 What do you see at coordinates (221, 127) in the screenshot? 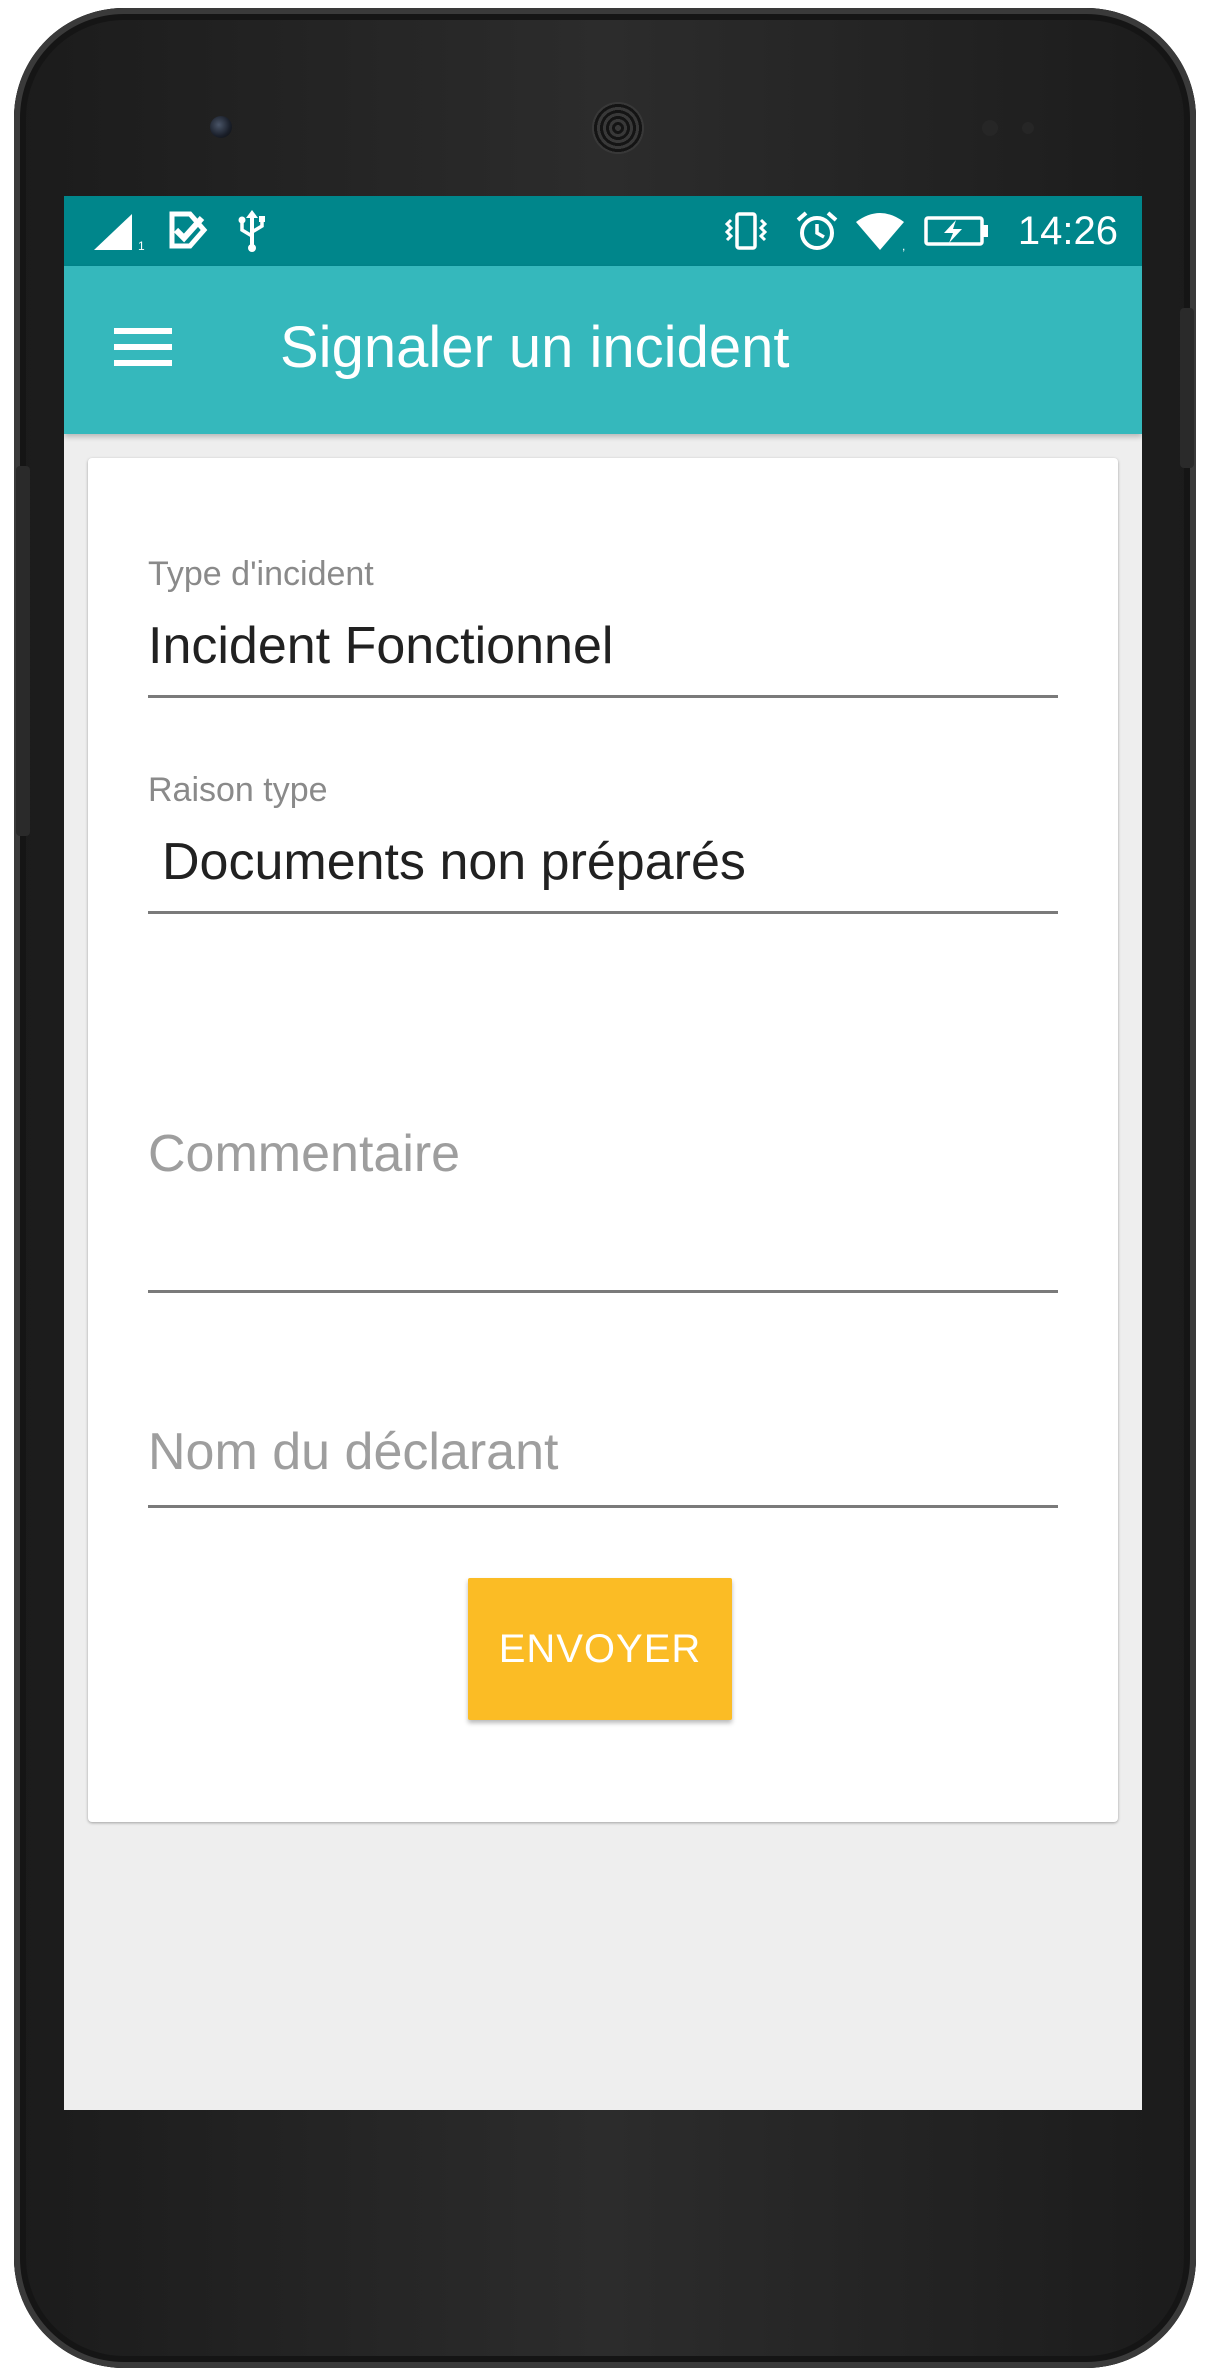
I see `front-camera` at bounding box center [221, 127].